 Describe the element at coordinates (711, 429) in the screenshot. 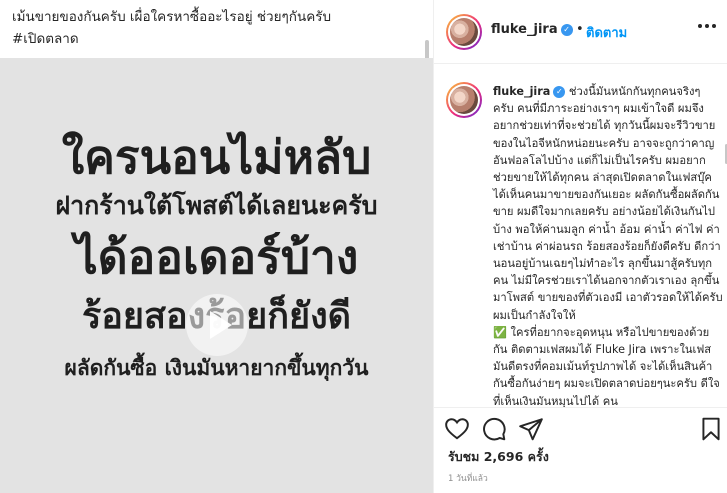

I see `bookmark-icon` at that location.